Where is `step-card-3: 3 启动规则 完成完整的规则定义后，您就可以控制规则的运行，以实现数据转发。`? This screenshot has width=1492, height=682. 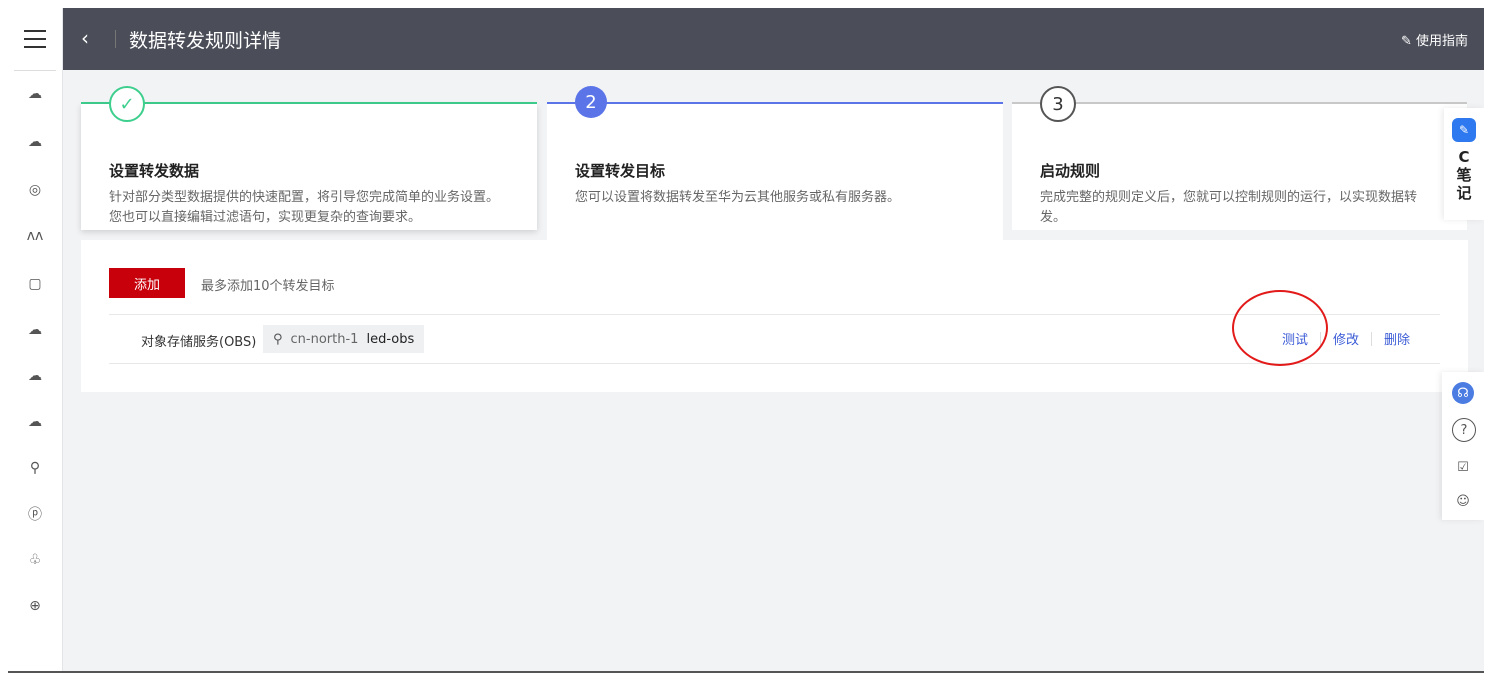 step-card-3: 3 启动规则 完成完整的规则定义后，您就可以控制规则的运行，以实现数据转发。 is located at coordinates (1239, 158).